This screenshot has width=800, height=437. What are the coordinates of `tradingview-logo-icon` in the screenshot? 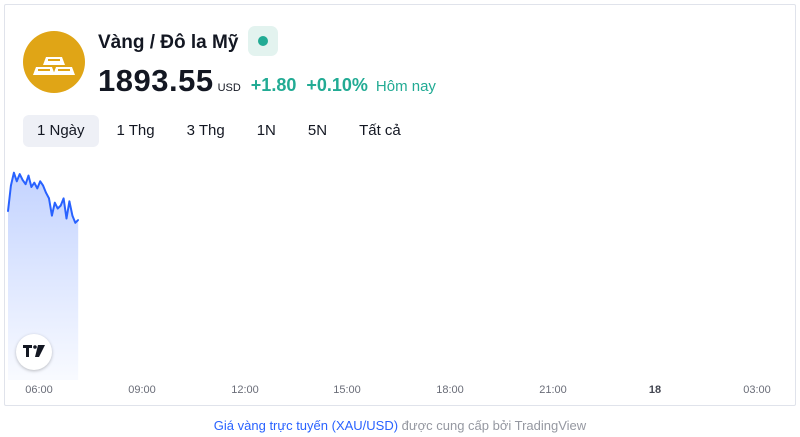 It's located at (34, 352).